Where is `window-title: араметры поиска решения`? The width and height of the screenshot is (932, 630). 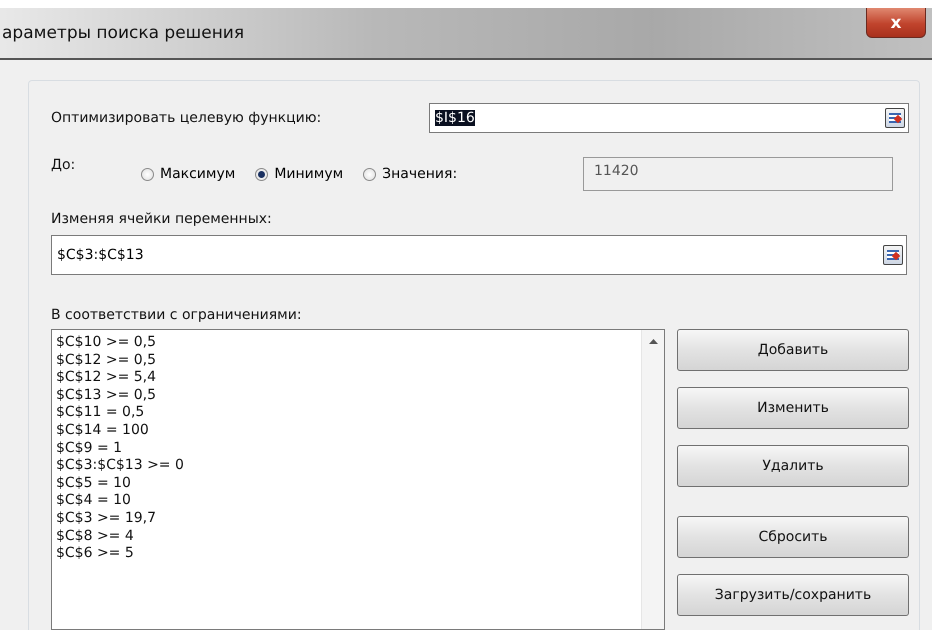
window-title: араметры поиска решения is located at coordinates (122, 33).